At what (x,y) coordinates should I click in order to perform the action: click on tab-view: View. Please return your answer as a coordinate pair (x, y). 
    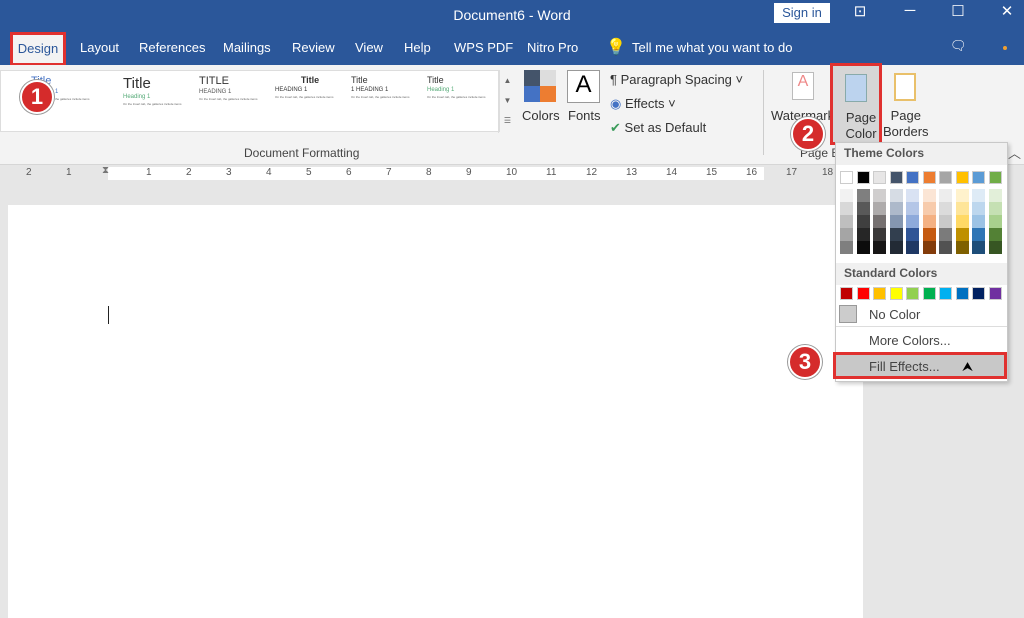
    Looking at the image, I should click on (369, 47).